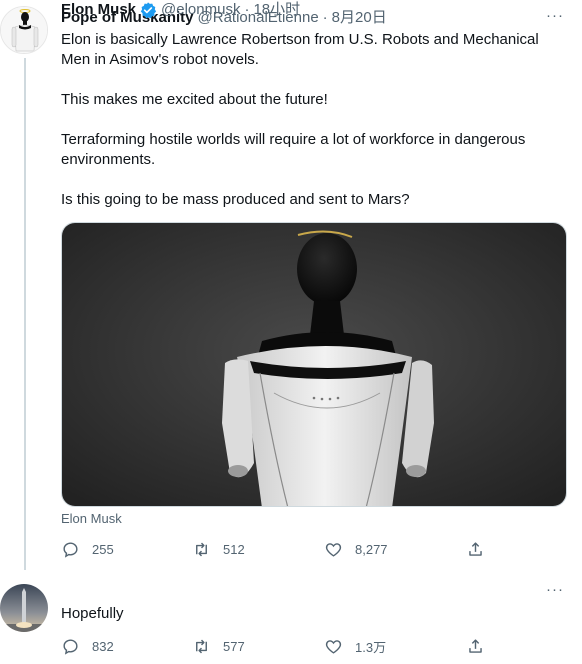  What do you see at coordinates (148, 10) in the screenshot?
I see `verified-badge-icon` at bounding box center [148, 10].